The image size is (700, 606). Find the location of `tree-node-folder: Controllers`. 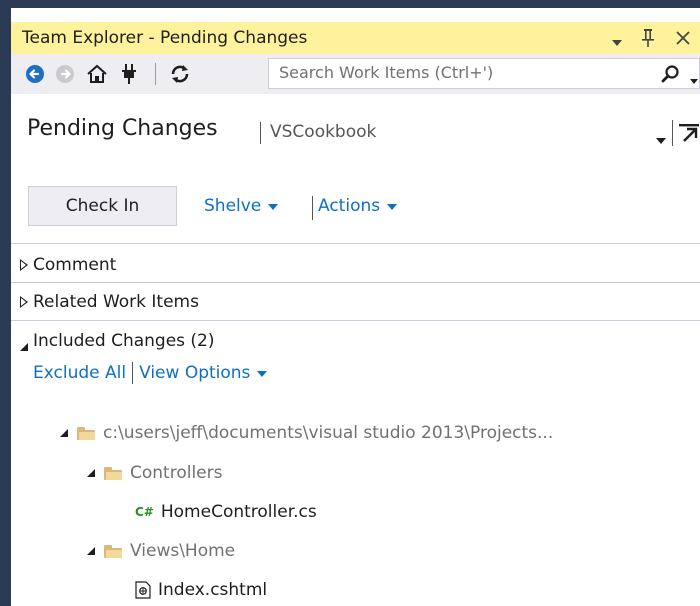

tree-node-folder: Controllers is located at coordinates (154, 473).